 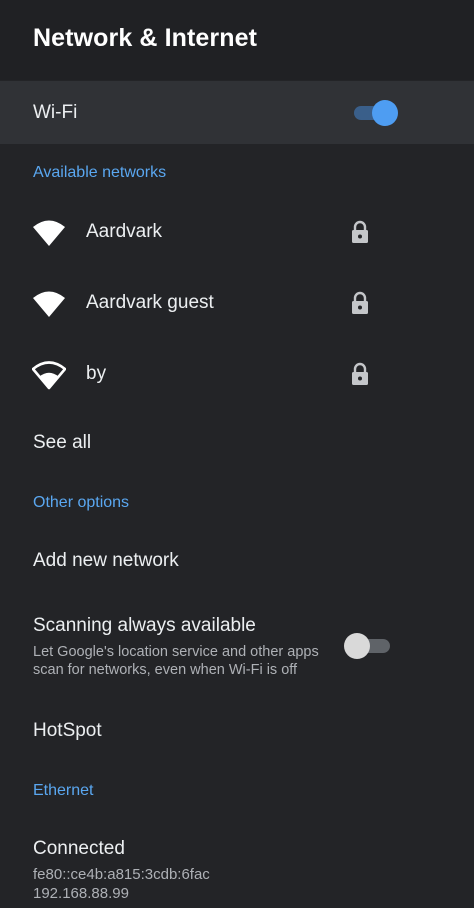 What do you see at coordinates (81, 502) in the screenshot?
I see `other-options-heading: Other options` at bounding box center [81, 502].